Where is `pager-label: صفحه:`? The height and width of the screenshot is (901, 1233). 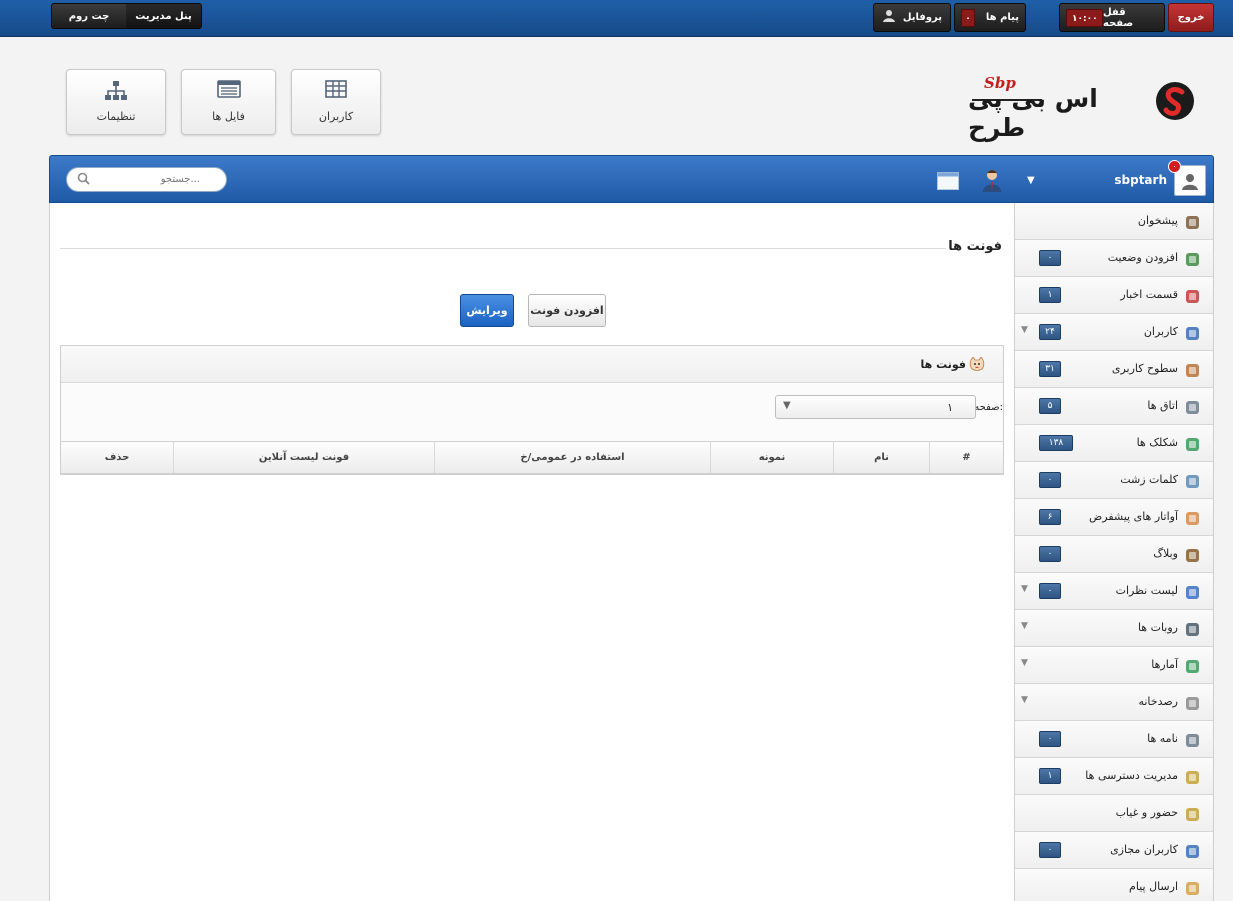 pager-label: صفحه: is located at coordinates (988, 407).